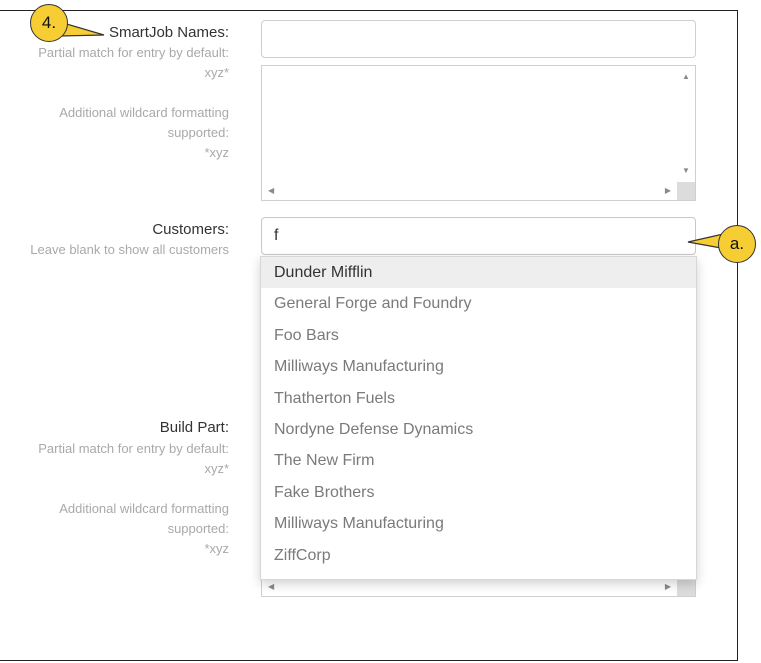 The width and height of the screenshot is (761, 663). I want to click on callout-step-4: 4., so click(49, 23).